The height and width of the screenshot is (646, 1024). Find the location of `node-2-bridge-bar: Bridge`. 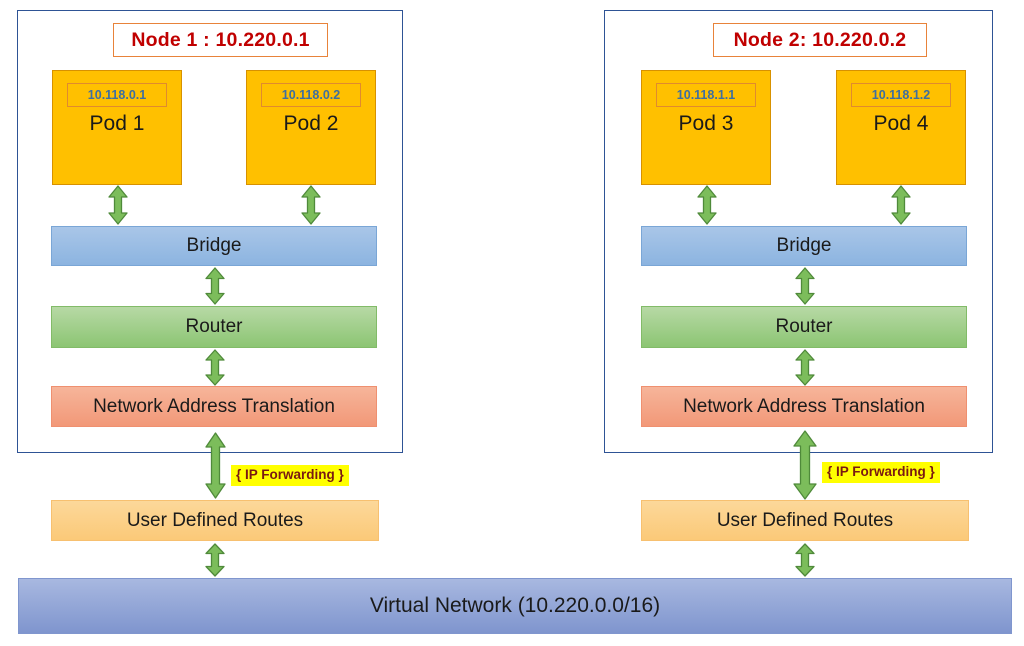

node-2-bridge-bar: Bridge is located at coordinates (804, 246).